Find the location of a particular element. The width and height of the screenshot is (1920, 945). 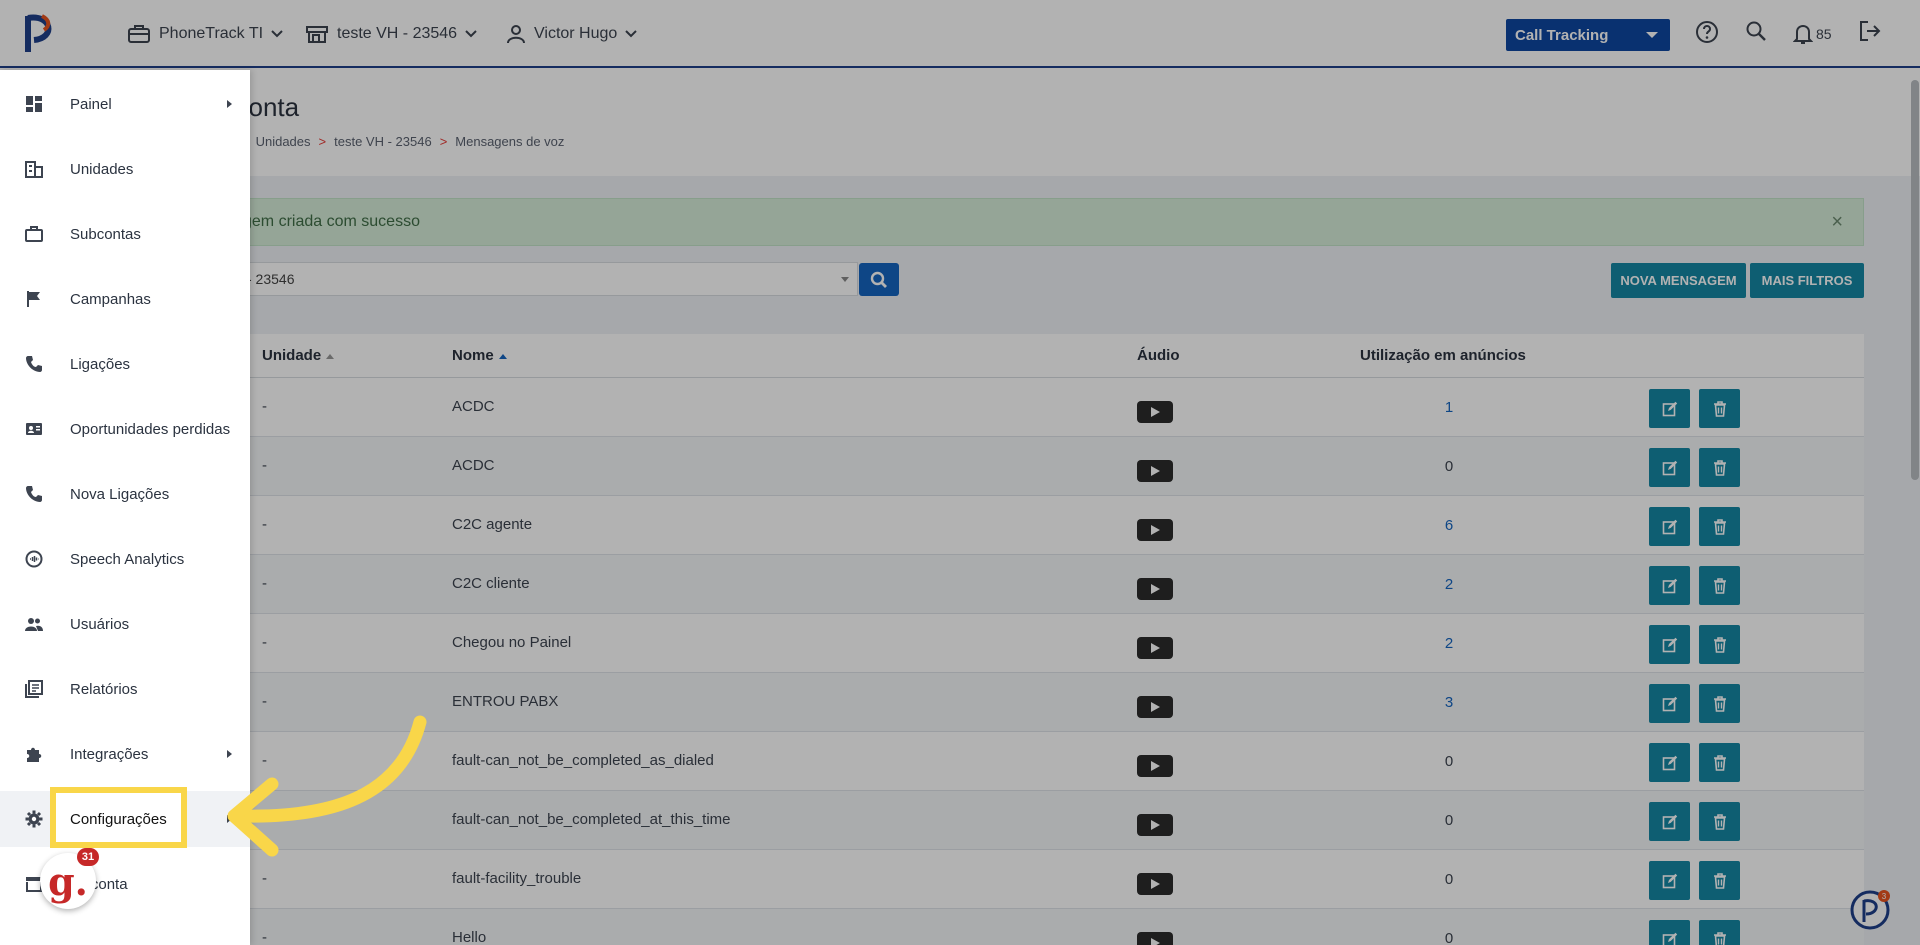

sidebar-item-ha-conta: ha conta is located at coordinates (125, 884).